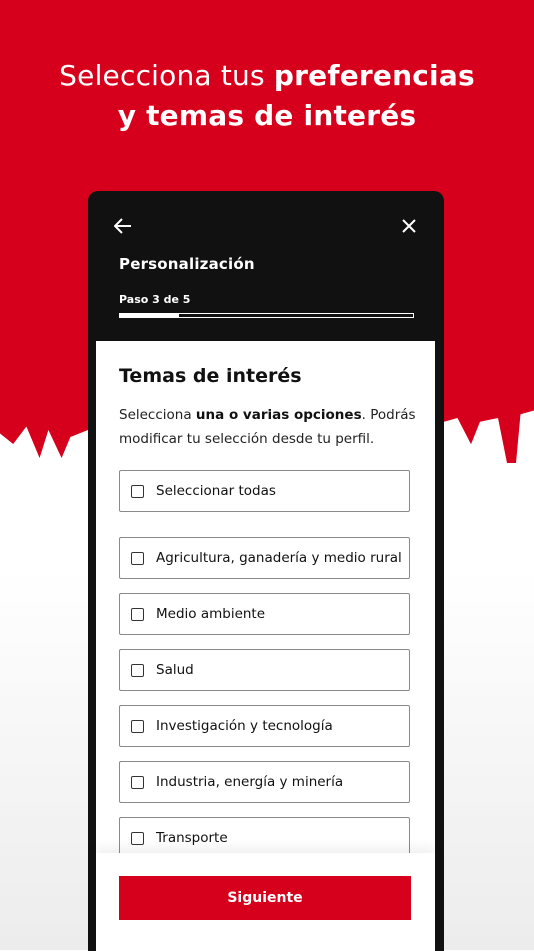 The image size is (534, 951). What do you see at coordinates (175, 670) in the screenshot?
I see `option-label: Salud` at bounding box center [175, 670].